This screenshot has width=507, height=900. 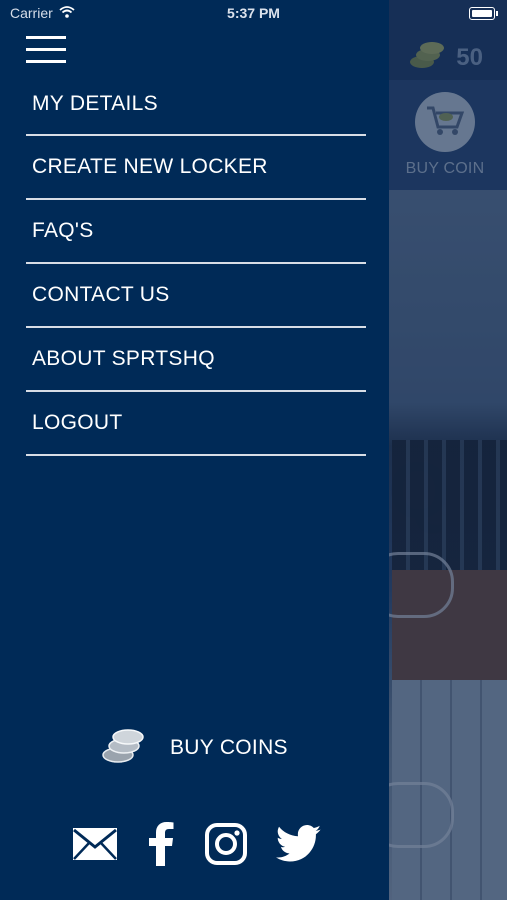 I want to click on menu-item-faqs: FAQ'S, so click(x=196, y=232).